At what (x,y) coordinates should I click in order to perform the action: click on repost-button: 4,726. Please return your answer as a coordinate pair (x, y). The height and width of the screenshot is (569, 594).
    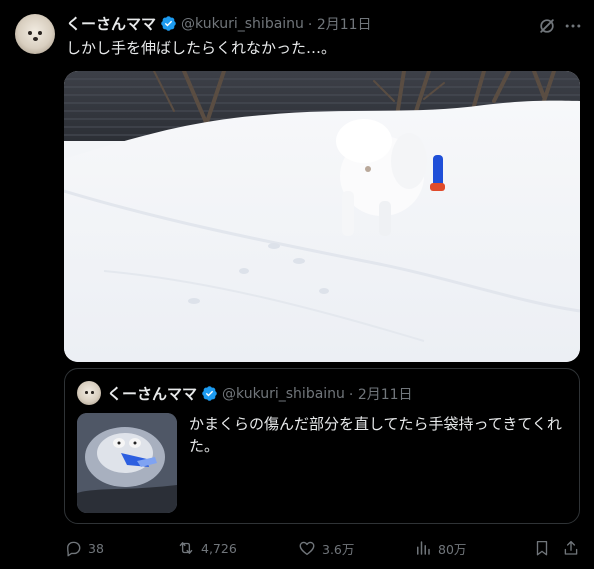
    Looking at the image, I should click on (207, 548).